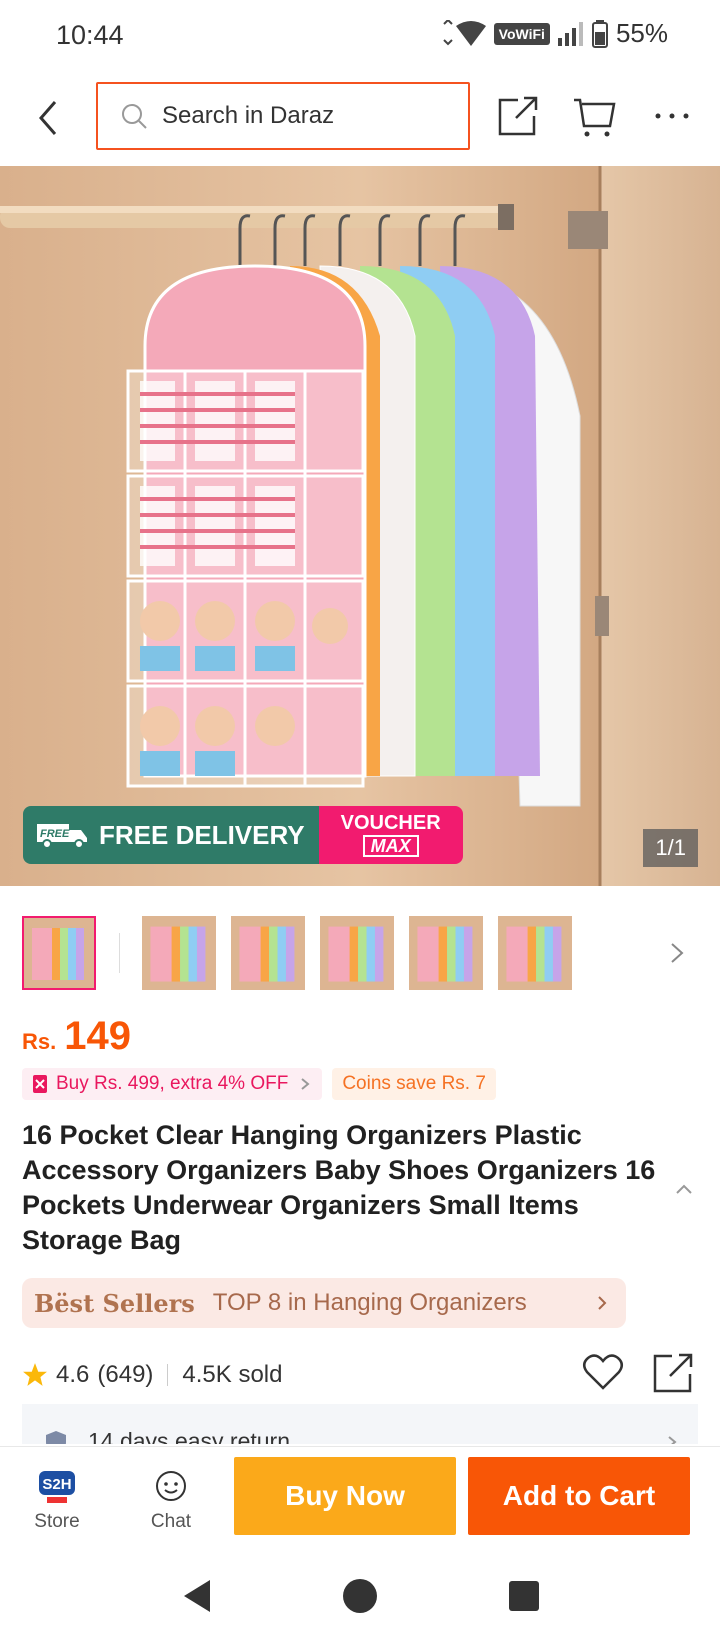  What do you see at coordinates (360, 36) in the screenshot?
I see `status-bar: 10:44 VoWiFi 55%` at bounding box center [360, 36].